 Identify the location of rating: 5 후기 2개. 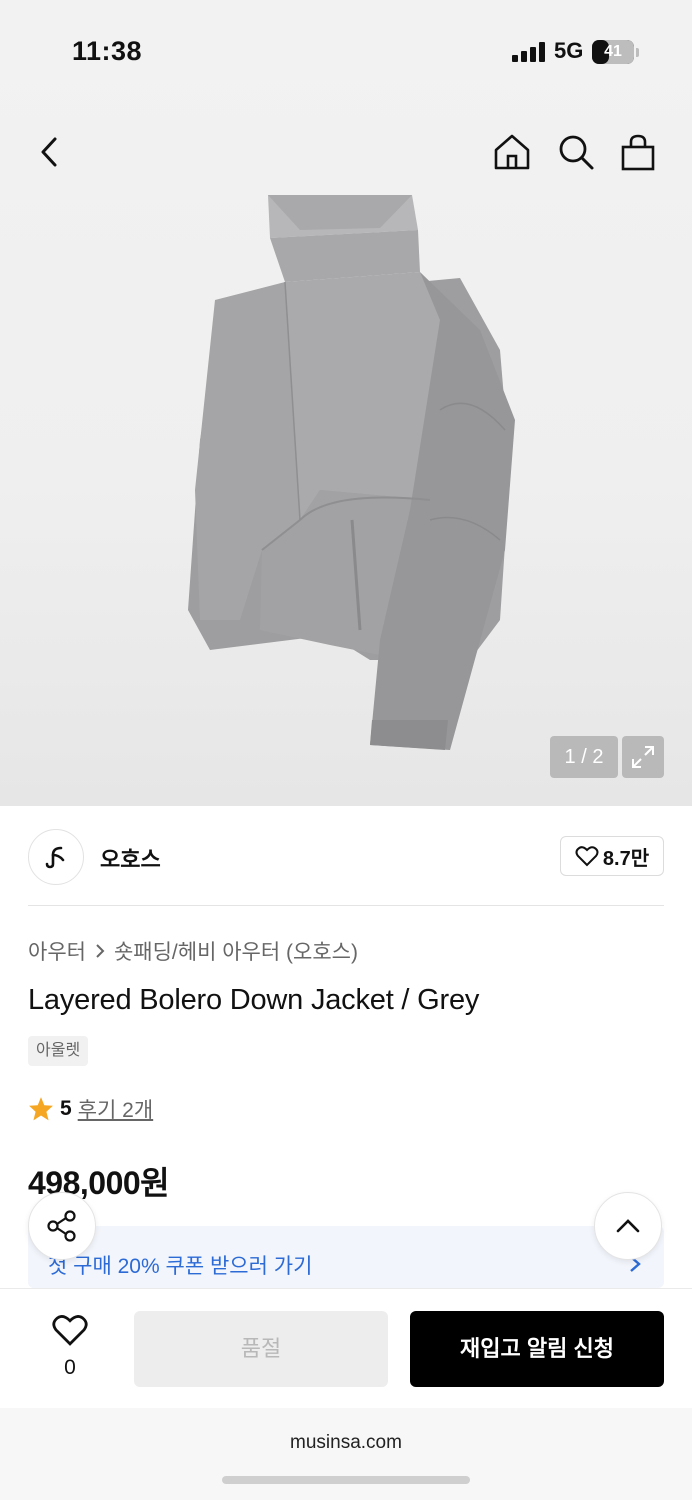
(90, 1109).